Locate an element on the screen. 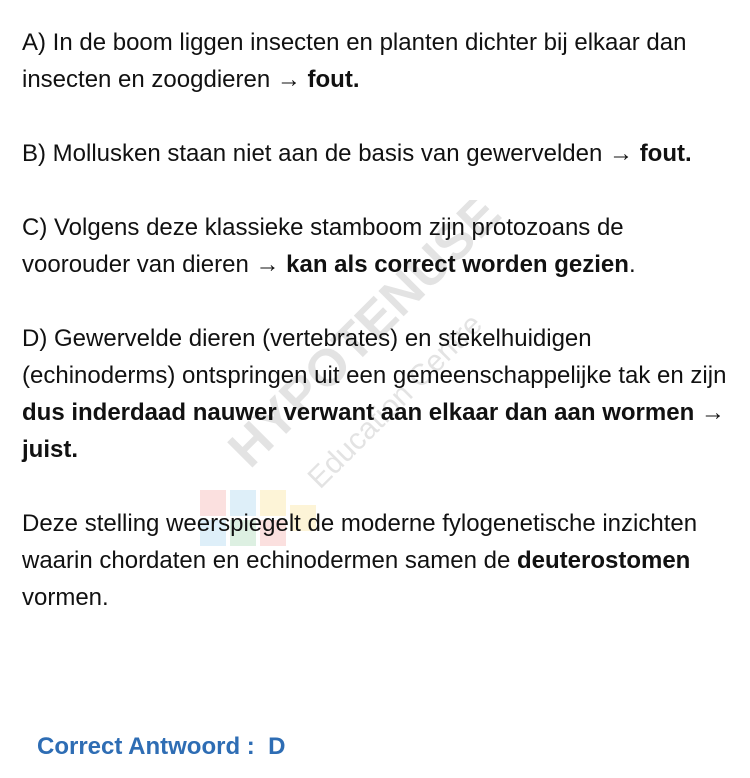 This screenshot has height=778, width=750. option-b-verdict: fout. is located at coordinates (665, 153).